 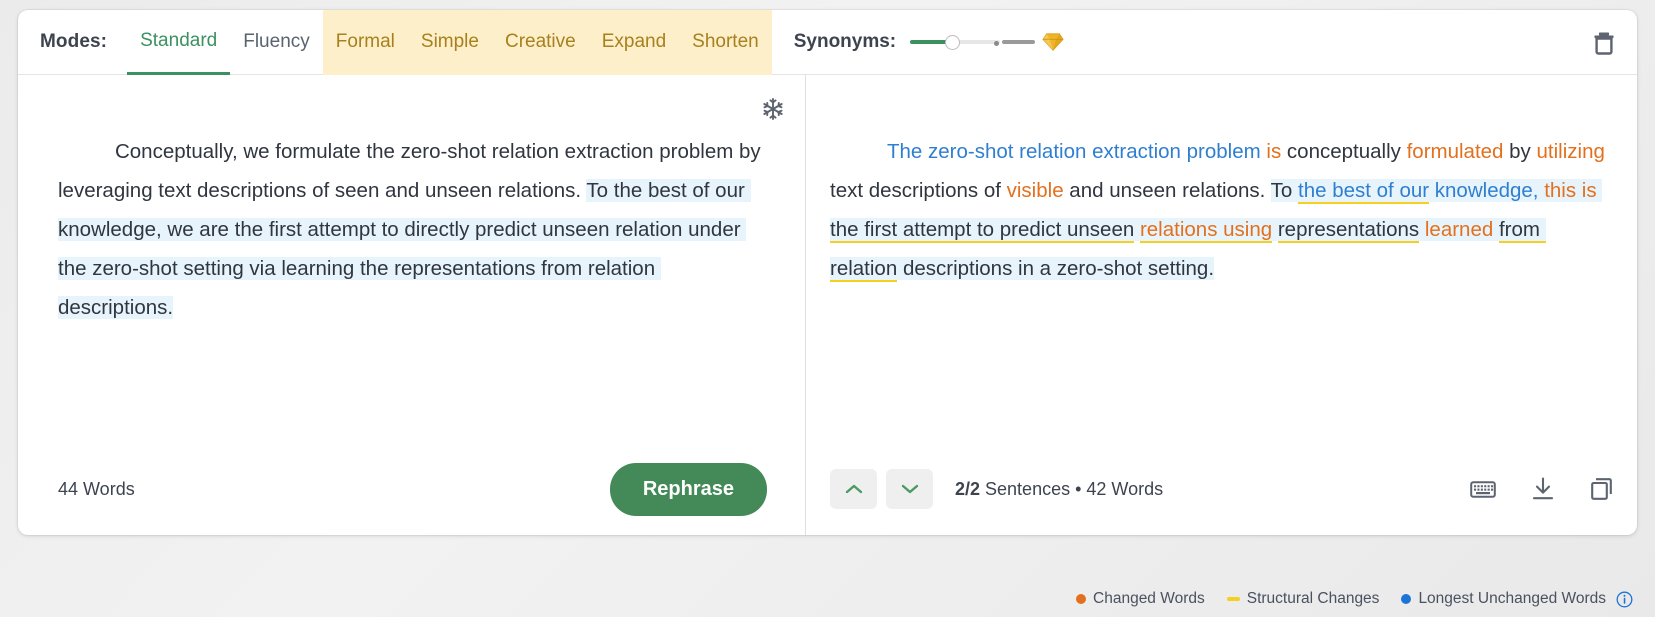 I want to click on mode-tab-shorten: Shorten, so click(x=725, y=42).